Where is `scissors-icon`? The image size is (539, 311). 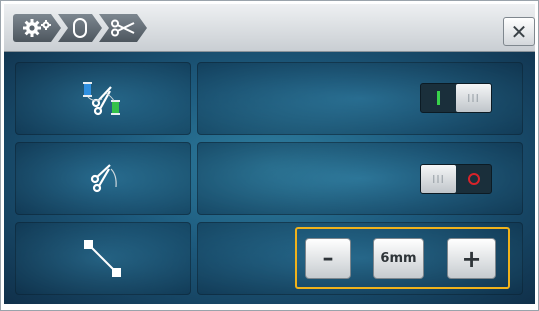
scissors-icon is located at coordinates (123, 28).